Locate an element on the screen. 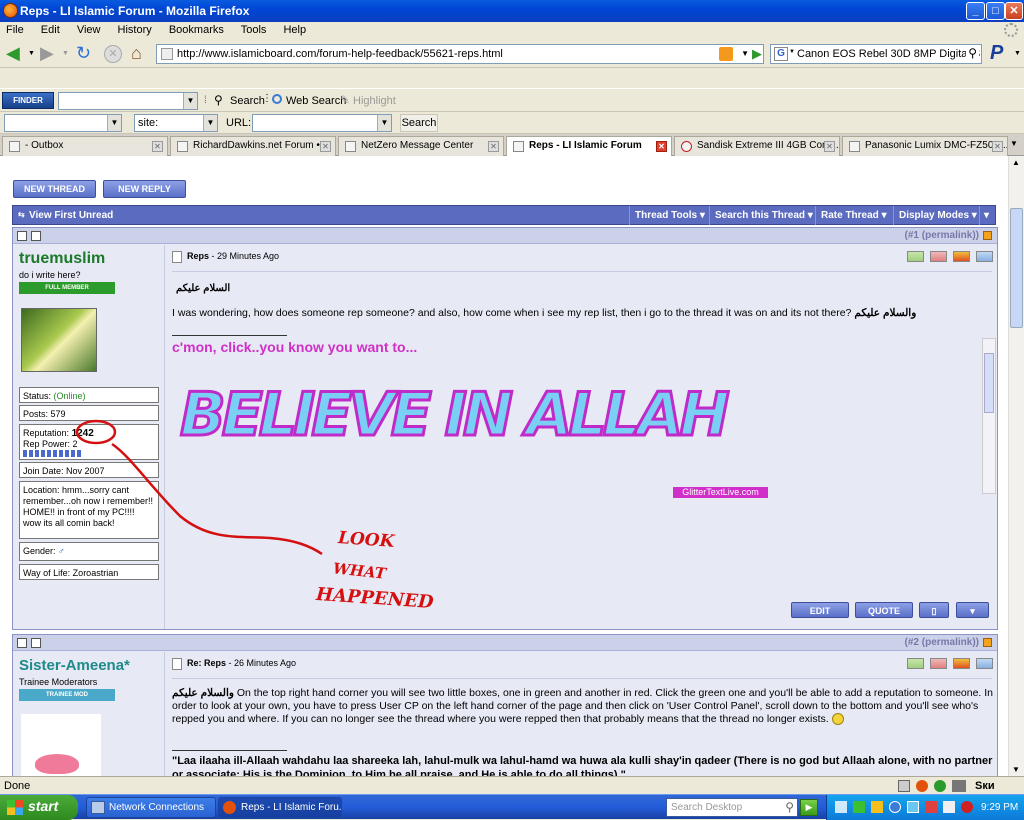  forward-history-dropdown: ▼ is located at coordinates (65, 53).